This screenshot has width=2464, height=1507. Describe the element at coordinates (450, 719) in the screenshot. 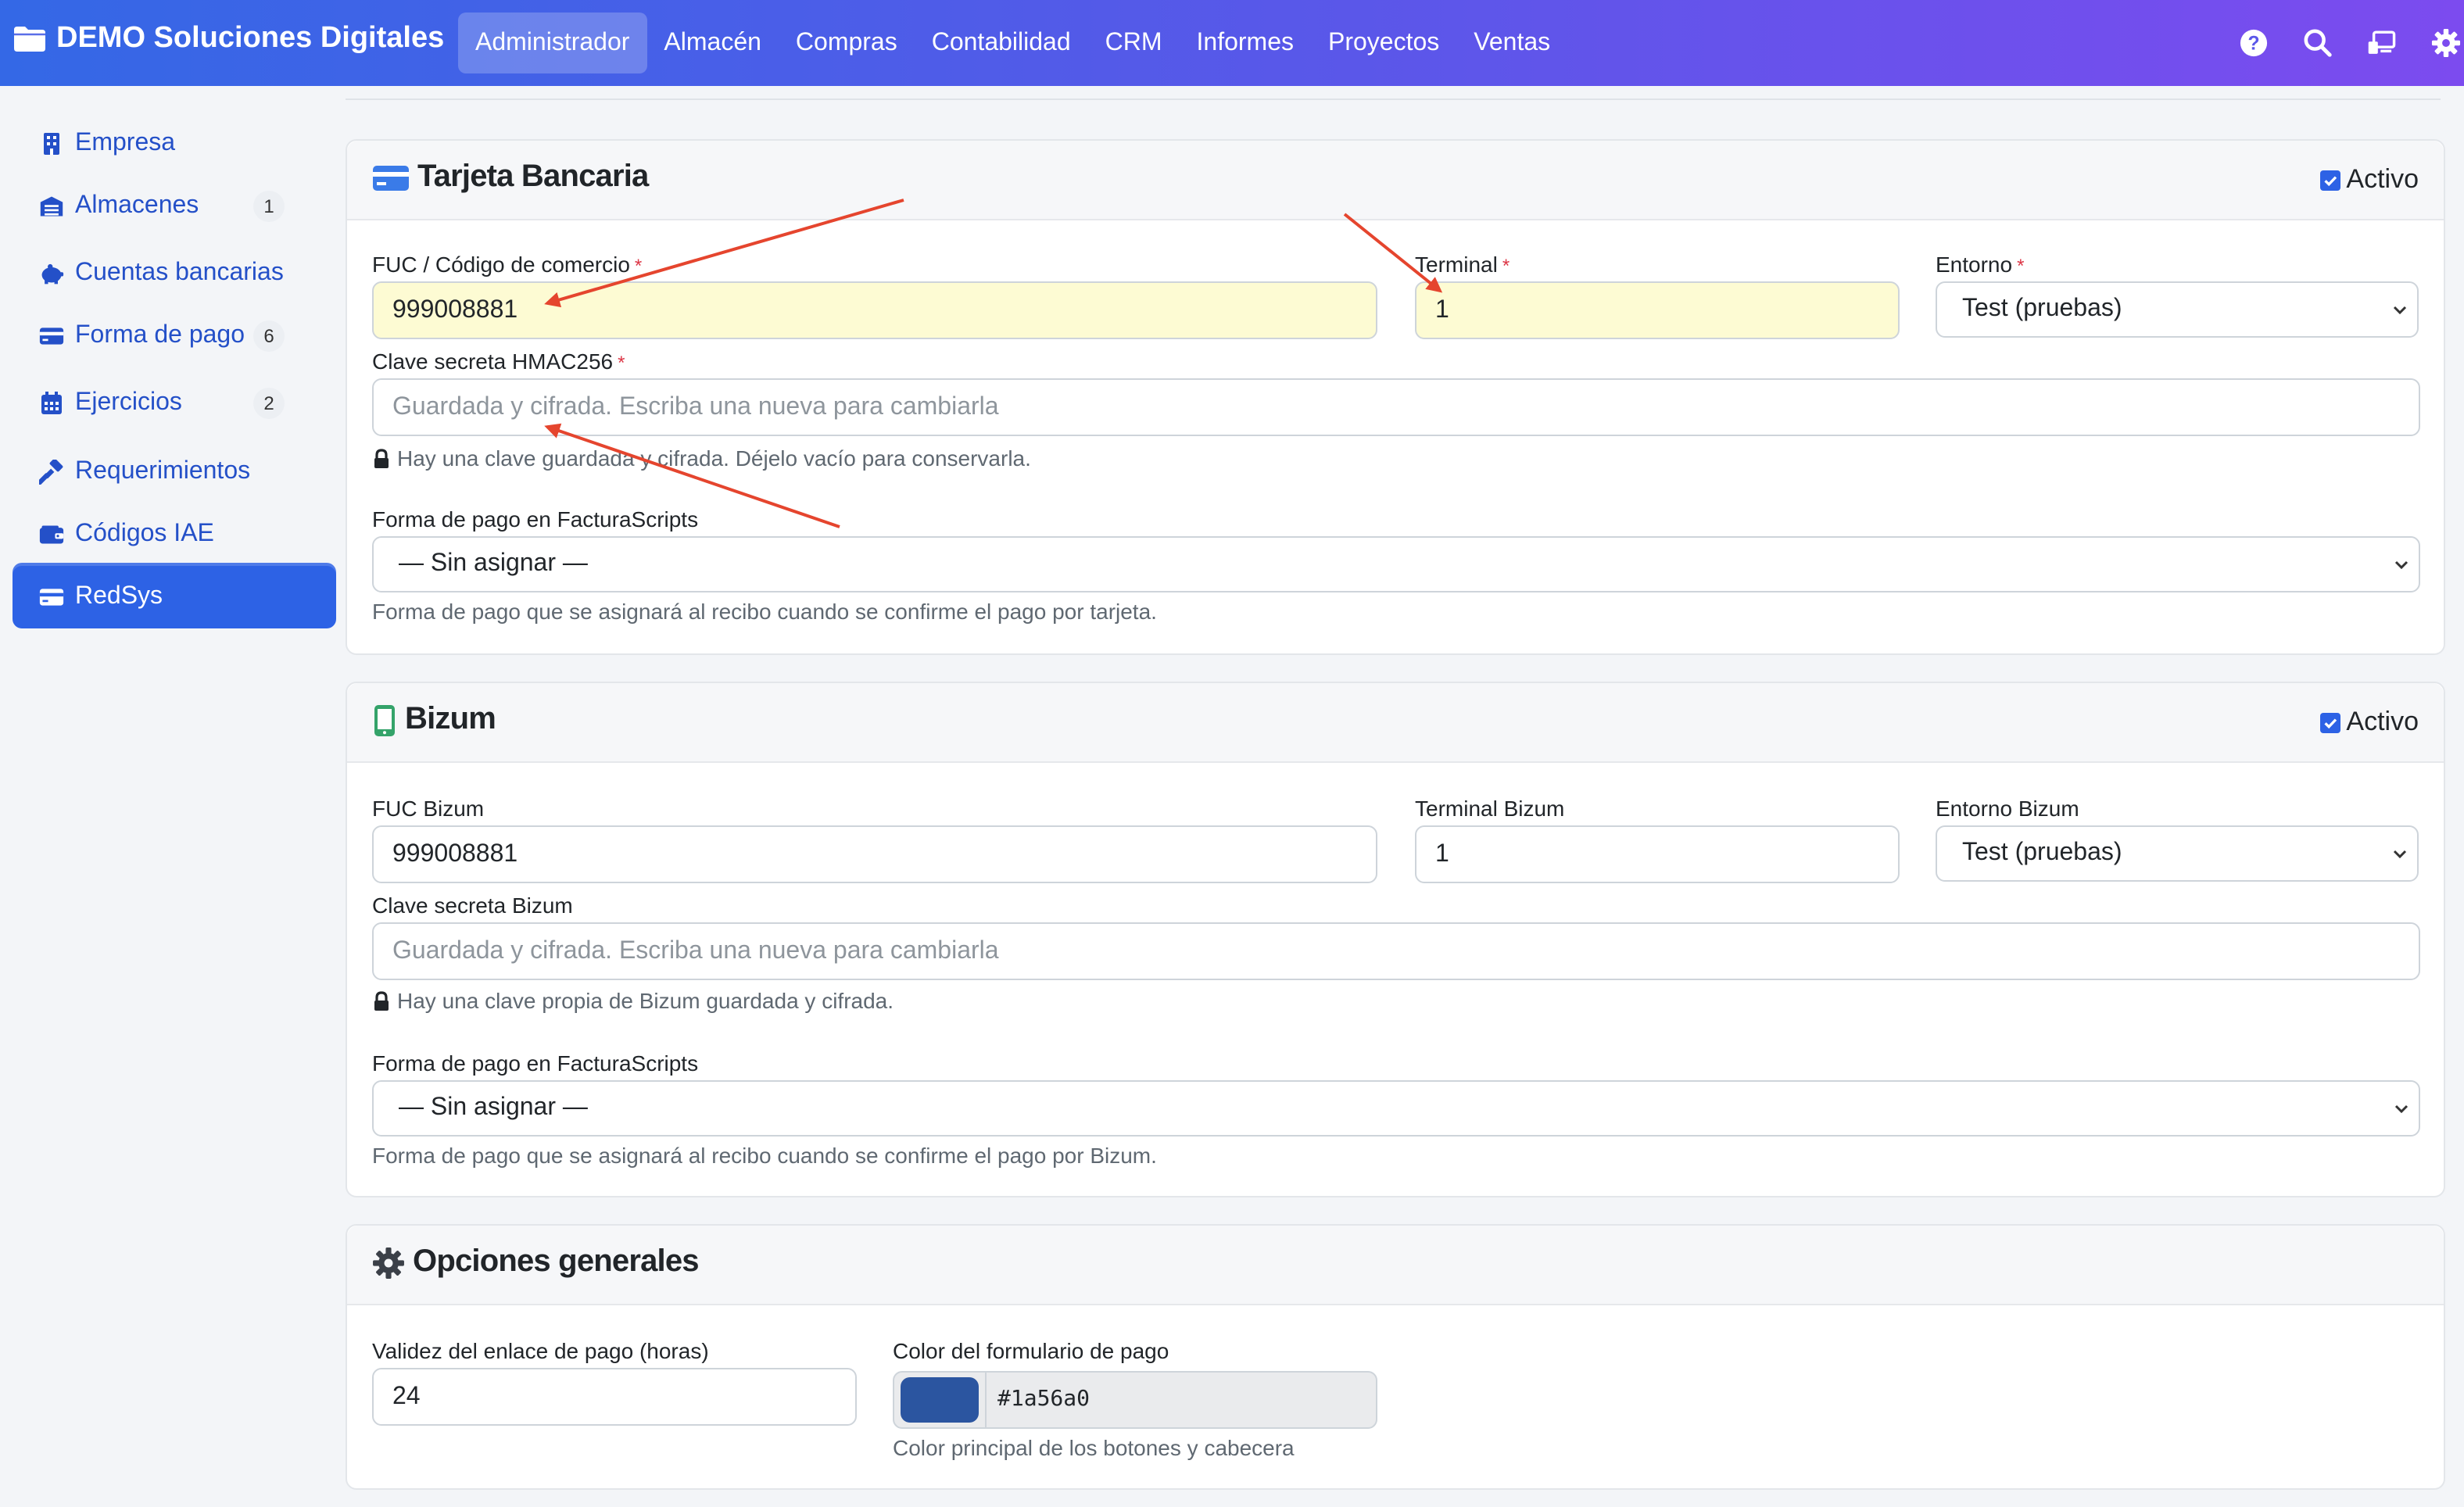

I see `card-title: Bizum` at that location.